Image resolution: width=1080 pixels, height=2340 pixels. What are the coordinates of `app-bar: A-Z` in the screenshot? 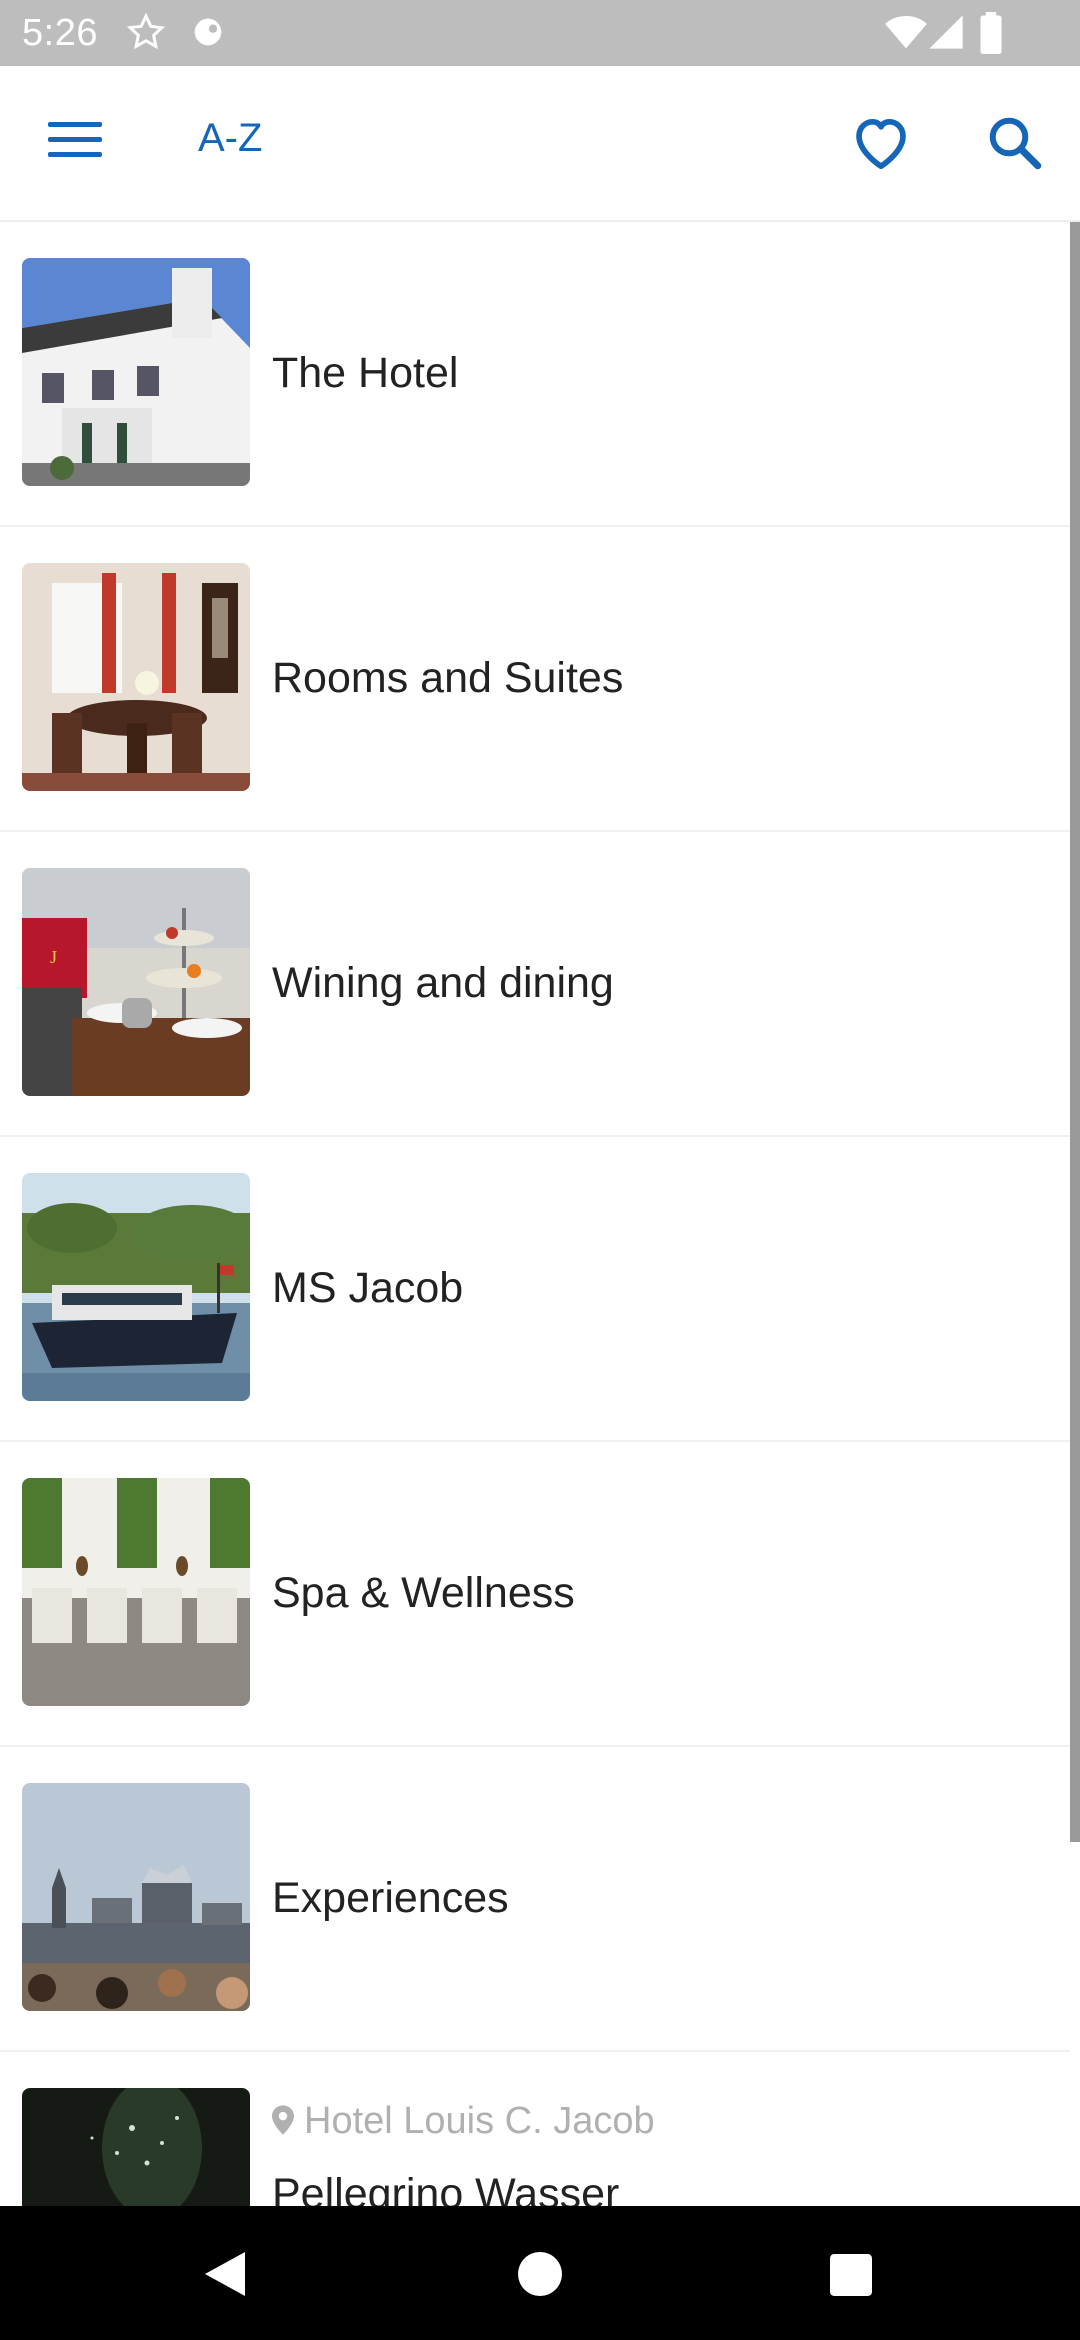 It's located at (540, 144).